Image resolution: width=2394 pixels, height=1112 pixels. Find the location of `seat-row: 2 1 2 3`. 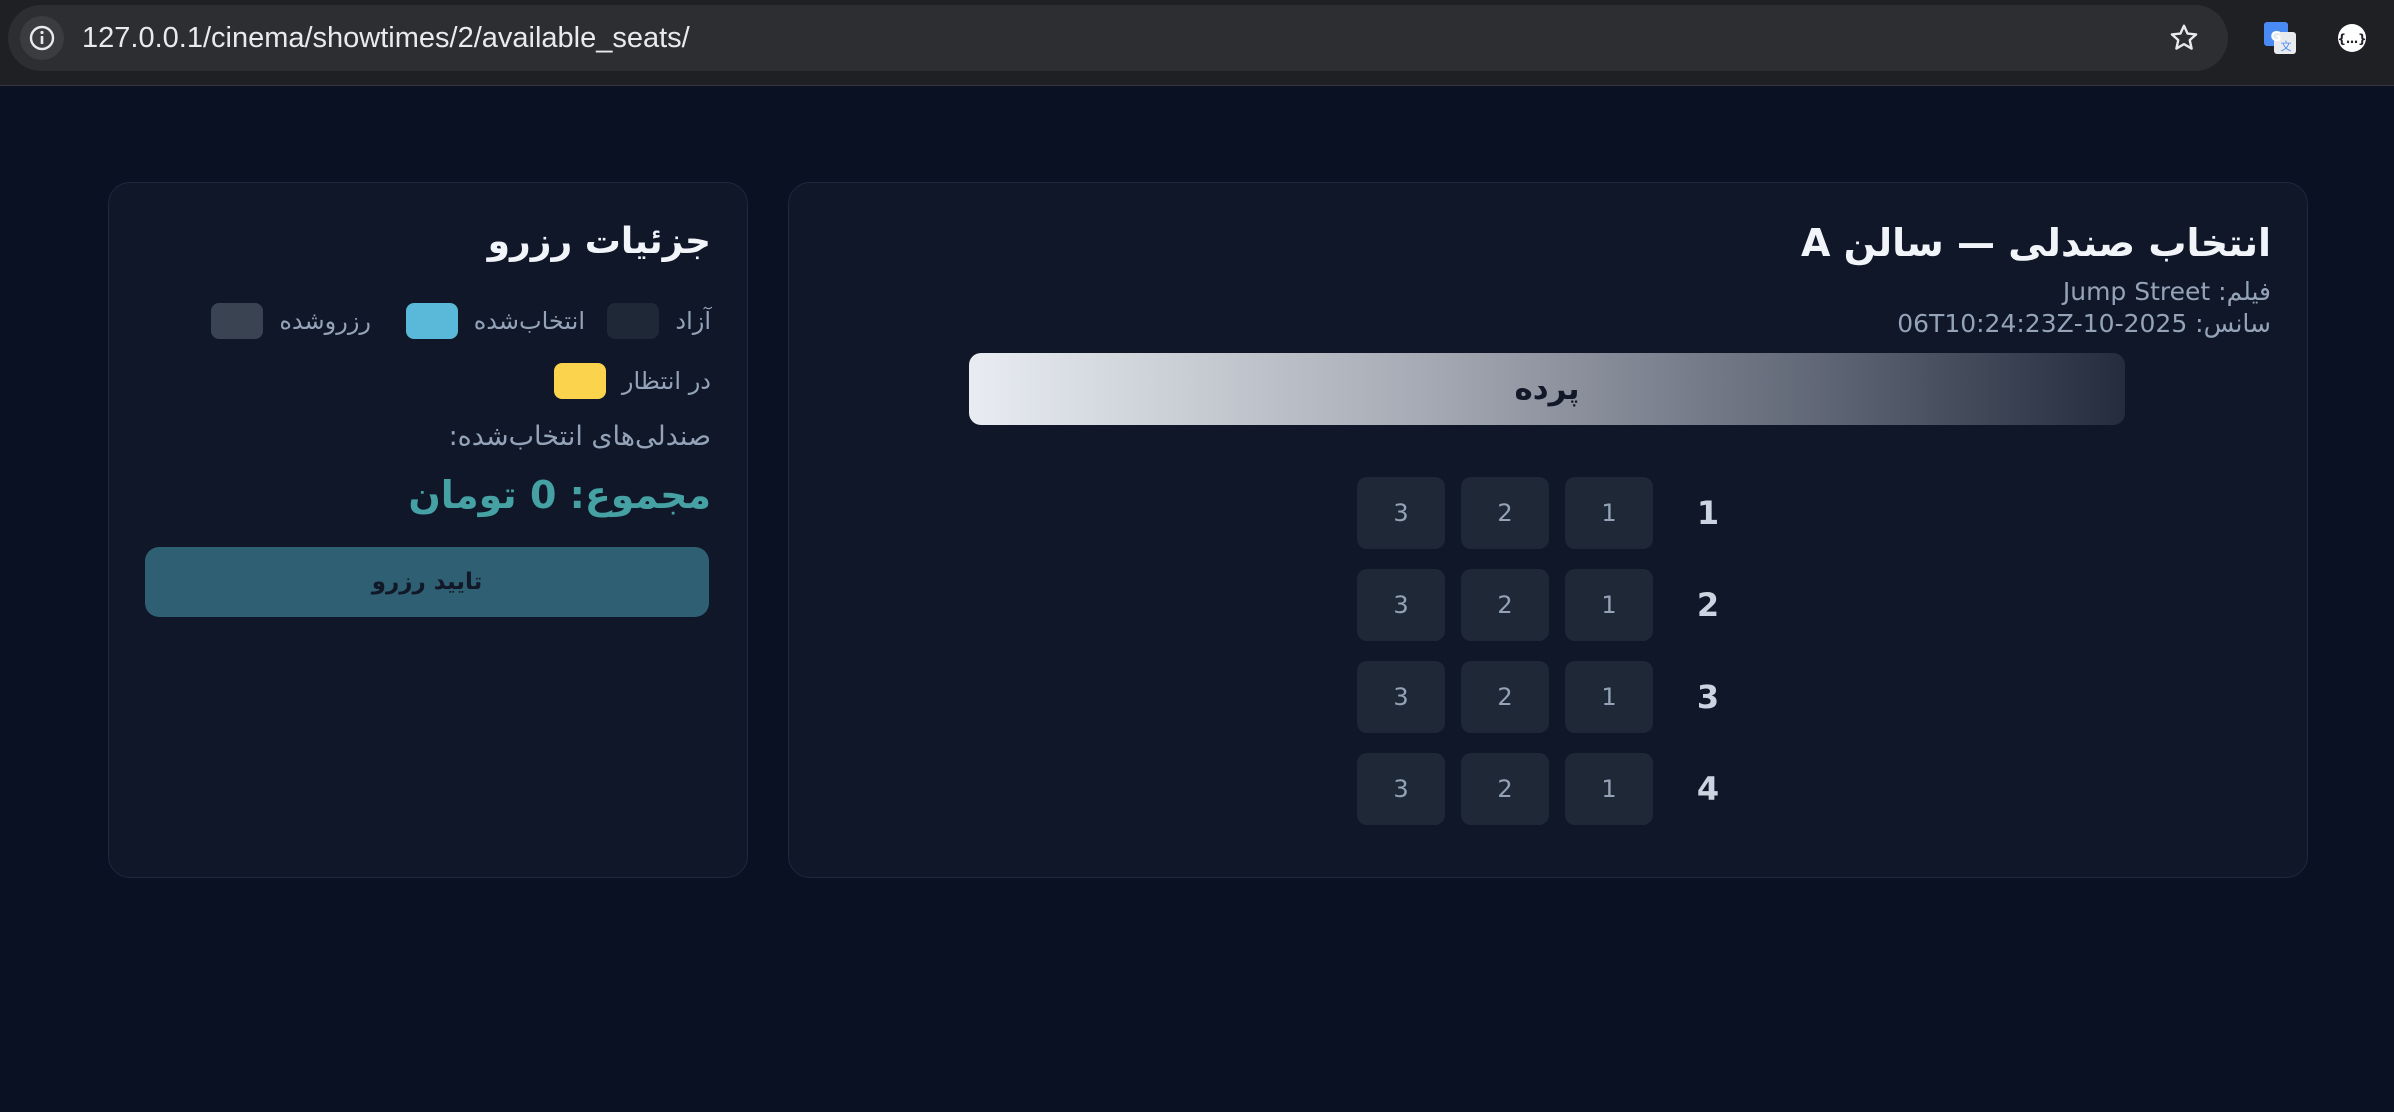

seat-row: 2 1 2 3 is located at coordinates (1548, 605).